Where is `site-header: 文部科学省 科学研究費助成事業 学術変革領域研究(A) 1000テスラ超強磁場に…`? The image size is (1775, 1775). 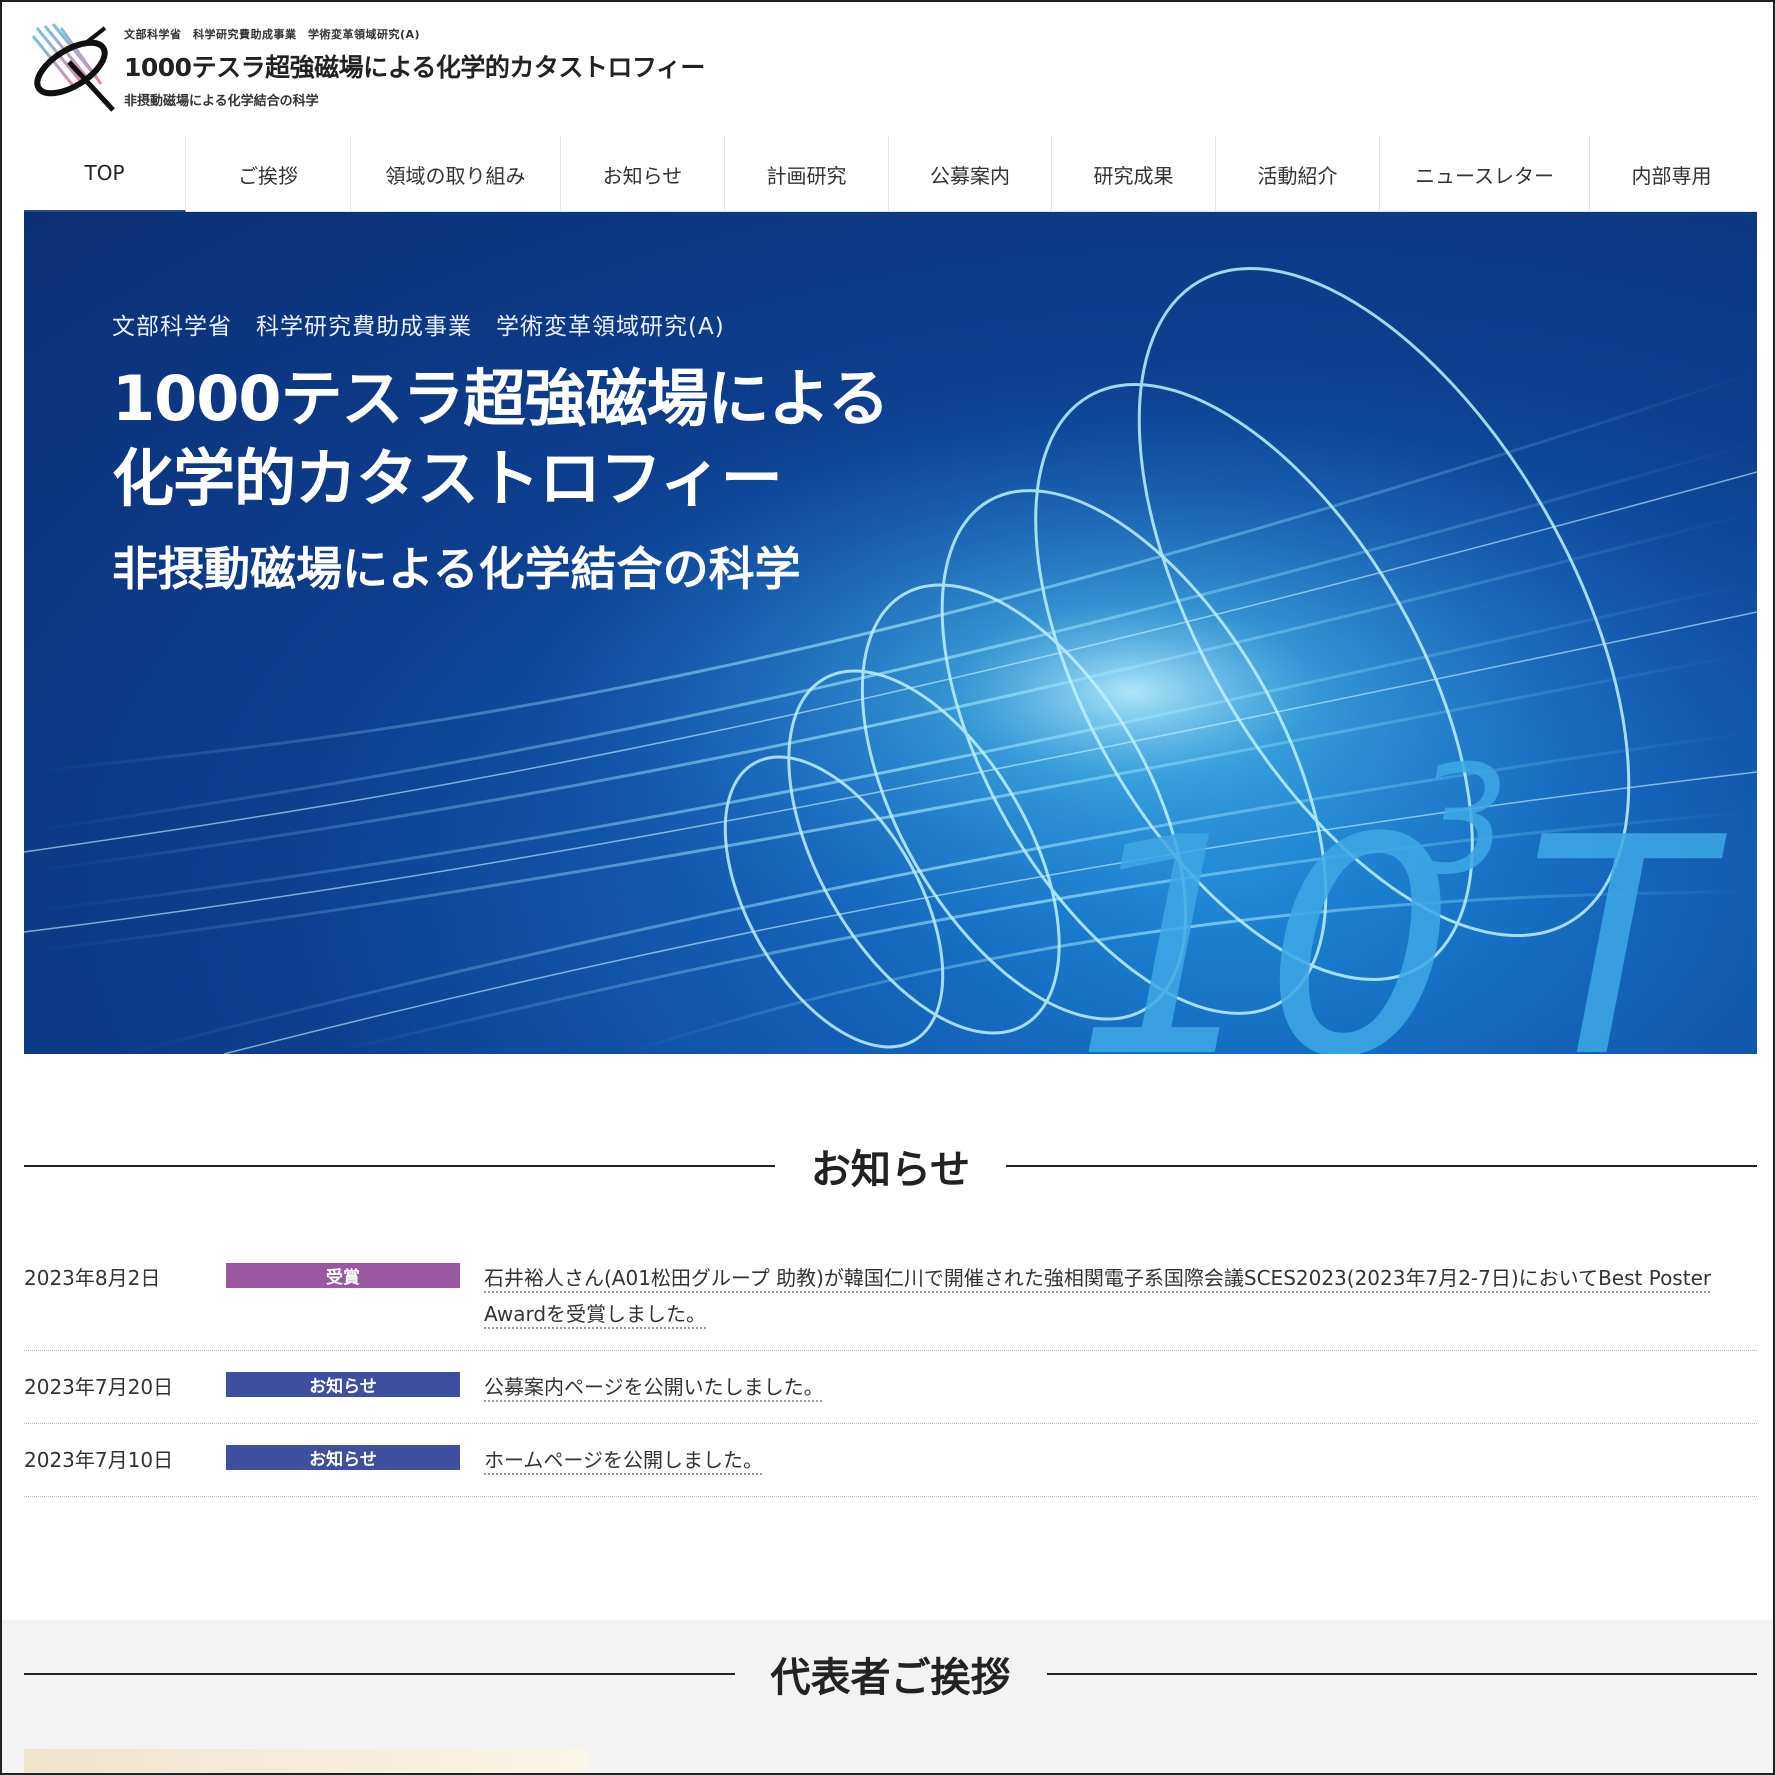 site-header: 文部科学省 科学研究費助成事業 学術変革領域研究(A) 1000テスラ超強磁場に… is located at coordinates (889, 68).